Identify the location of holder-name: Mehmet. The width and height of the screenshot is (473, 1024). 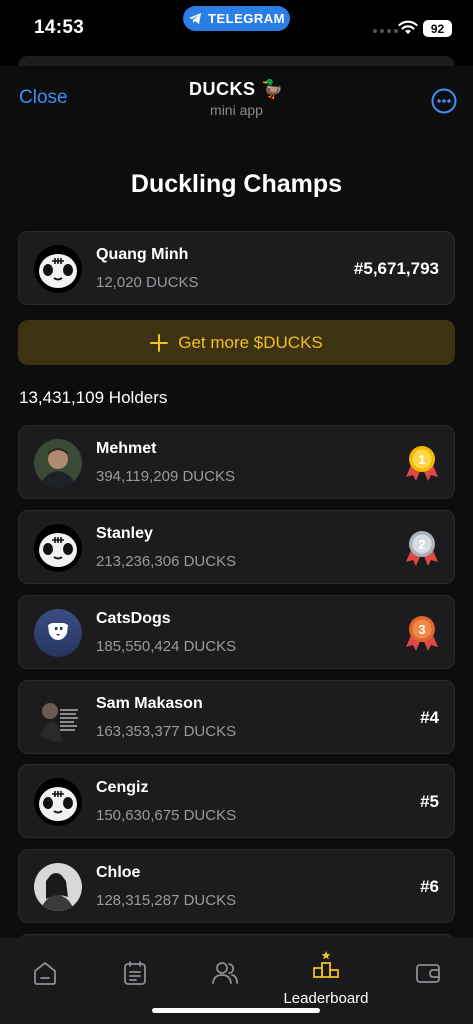
(126, 448).